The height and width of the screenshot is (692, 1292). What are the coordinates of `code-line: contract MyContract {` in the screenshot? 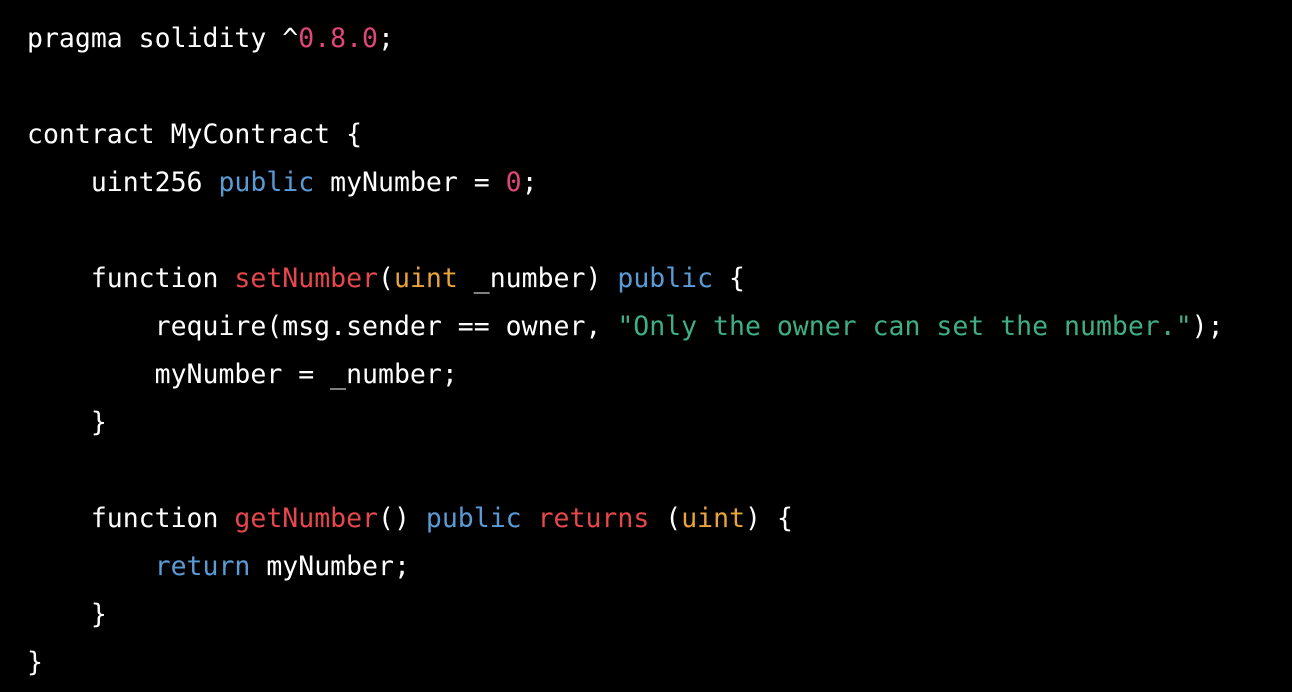 It's located at (658, 135).